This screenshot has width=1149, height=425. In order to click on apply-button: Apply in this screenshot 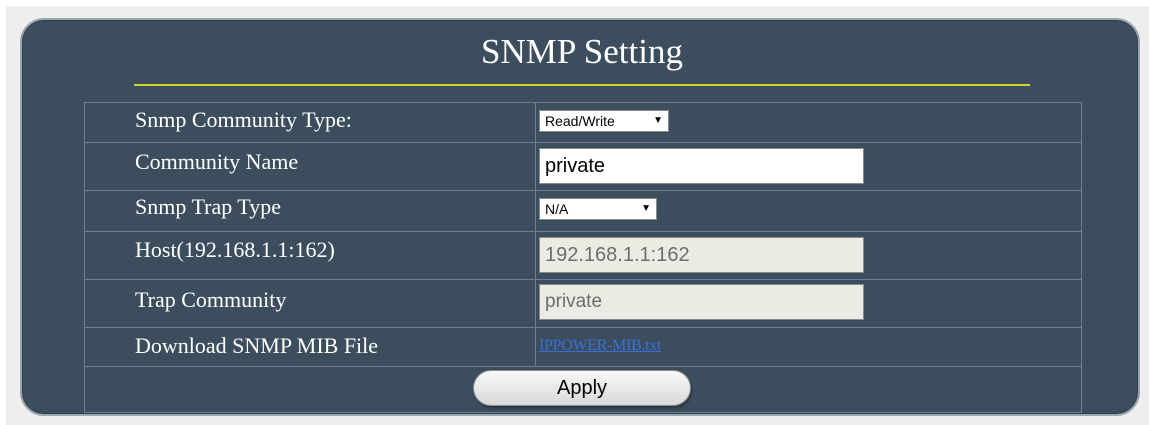, I will do `click(582, 388)`.